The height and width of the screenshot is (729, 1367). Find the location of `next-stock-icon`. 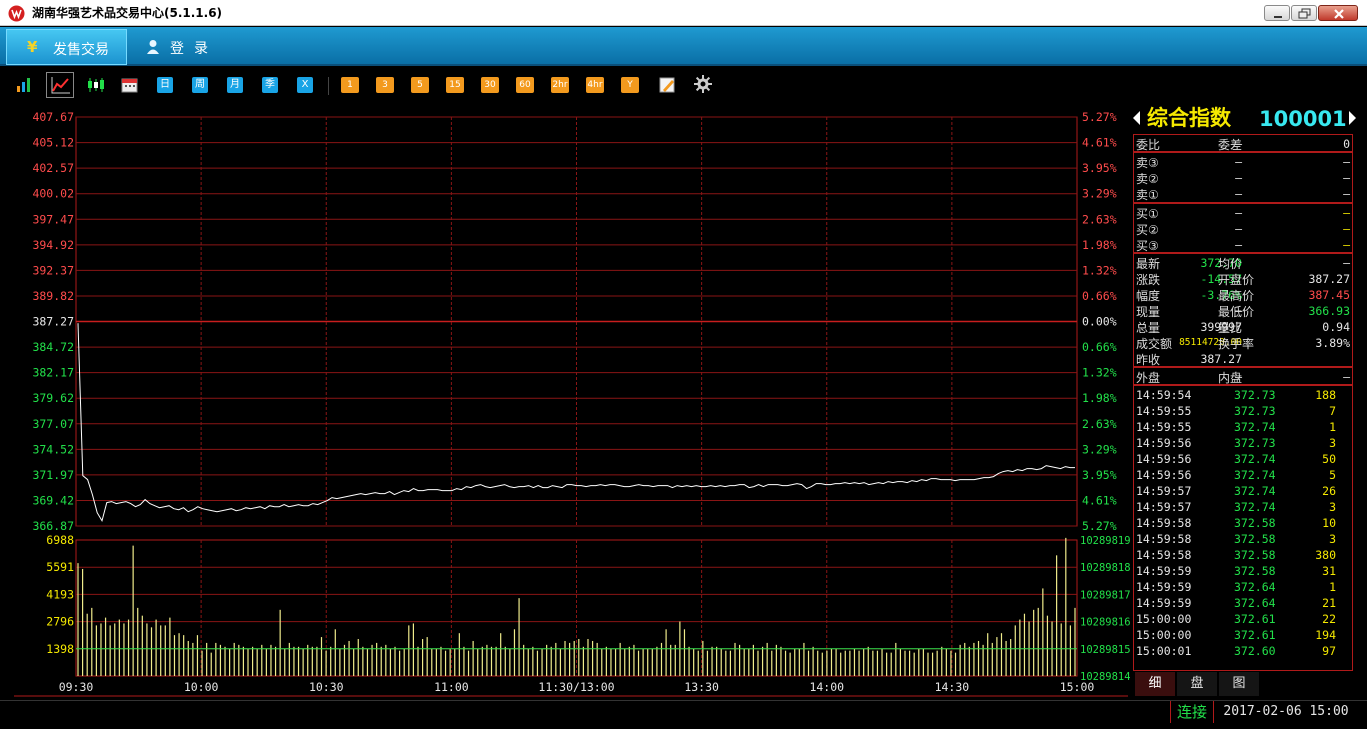

next-stock-icon is located at coordinates (1352, 118).